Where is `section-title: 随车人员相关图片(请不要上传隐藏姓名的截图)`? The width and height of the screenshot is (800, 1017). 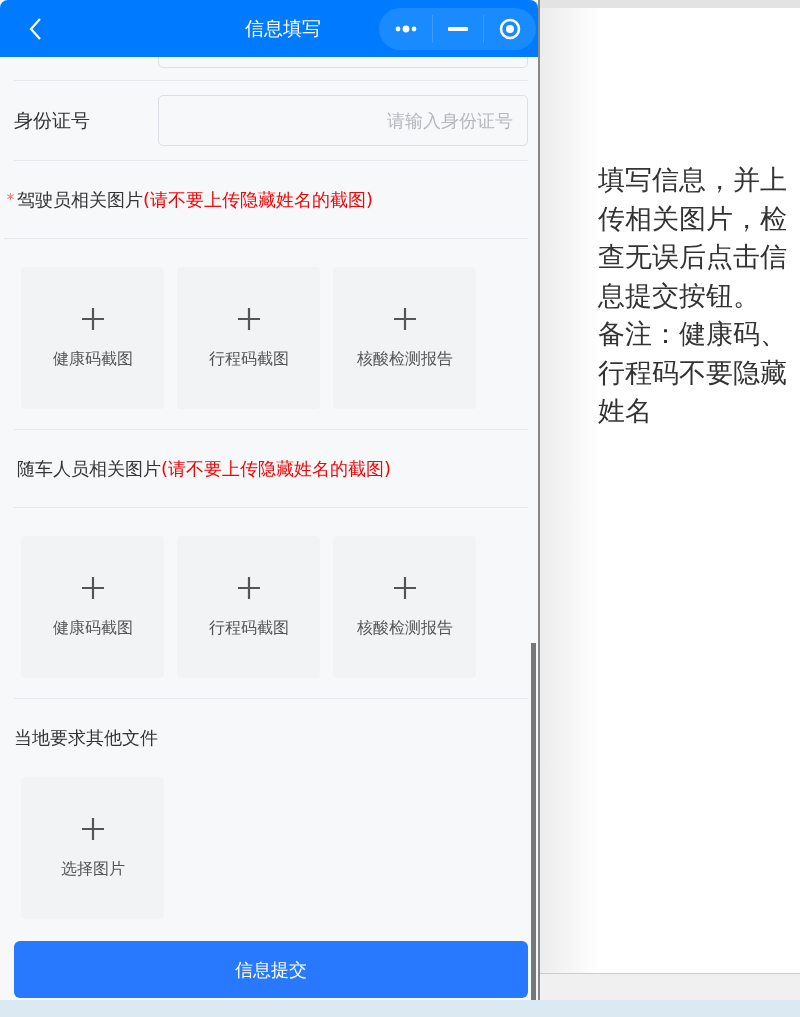
section-title: 随车人员相关图片(请不要上传隐藏姓名的截图) is located at coordinates (204, 468).